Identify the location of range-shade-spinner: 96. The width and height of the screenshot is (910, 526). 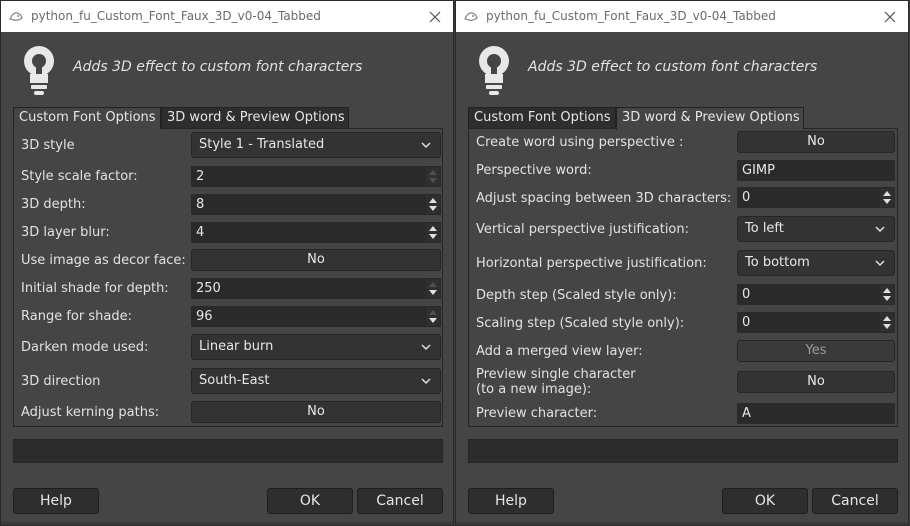
(316, 316).